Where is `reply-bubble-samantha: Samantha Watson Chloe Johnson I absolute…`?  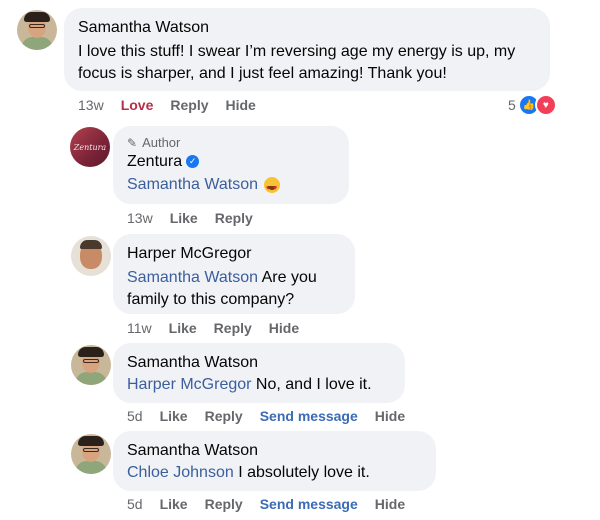 reply-bubble-samantha: Samantha Watson Chloe Johnson I absolute… is located at coordinates (274, 461).